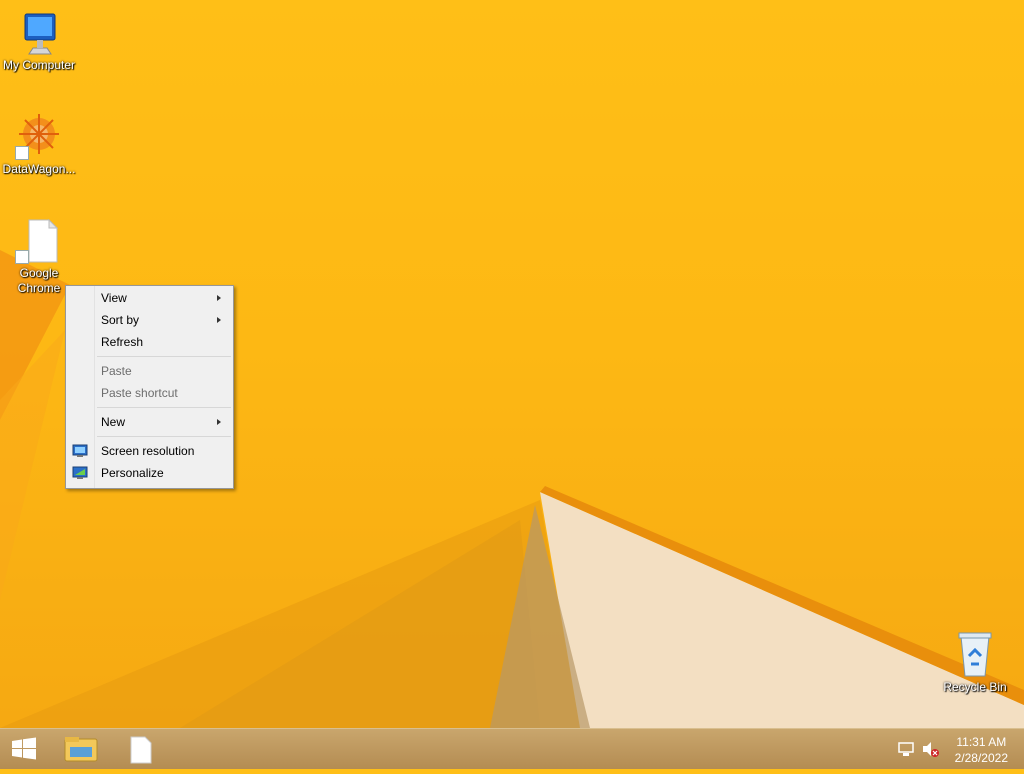  What do you see at coordinates (981, 742) in the screenshot?
I see `clock-time: 11:31 AM` at bounding box center [981, 742].